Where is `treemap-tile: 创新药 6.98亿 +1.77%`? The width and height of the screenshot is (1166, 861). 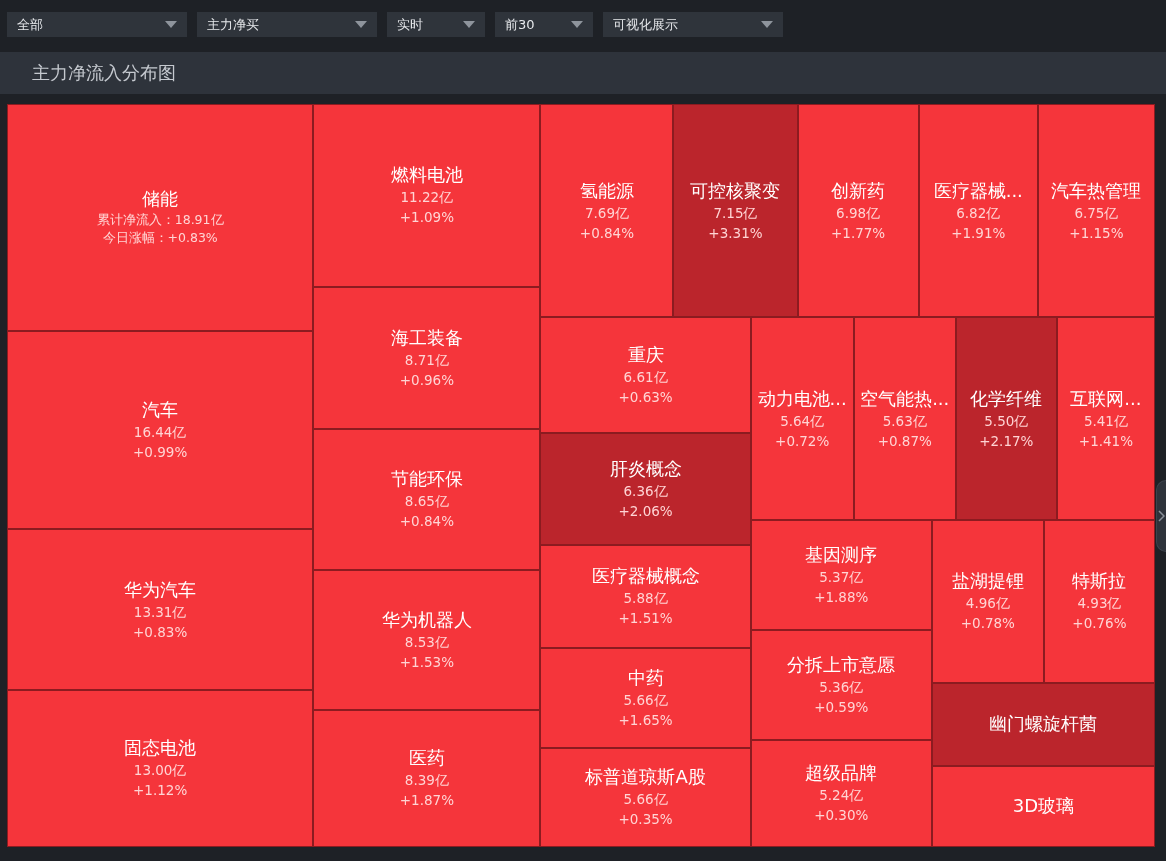
treemap-tile: 创新药 6.98亿 +1.77% is located at coordinates (858, 210).